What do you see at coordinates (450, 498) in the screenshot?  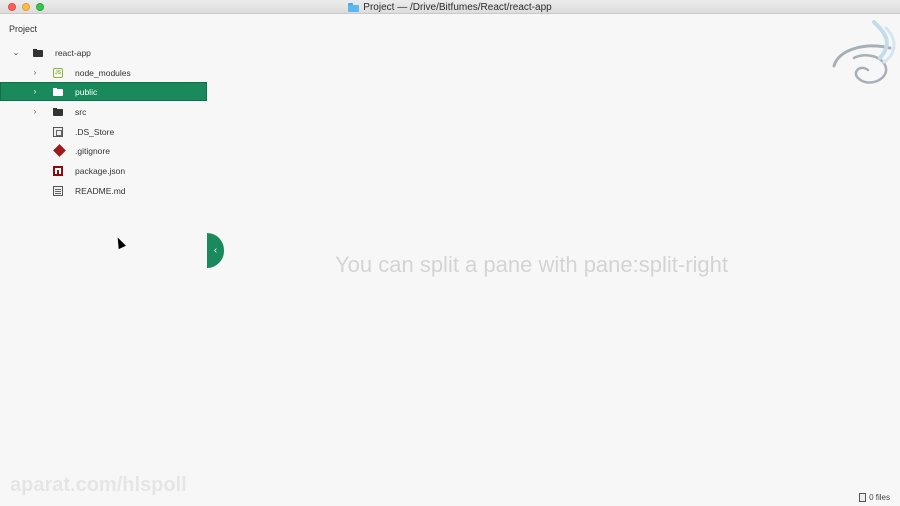 I see `status-bar: 0 files` at bounding box center [450, 498].